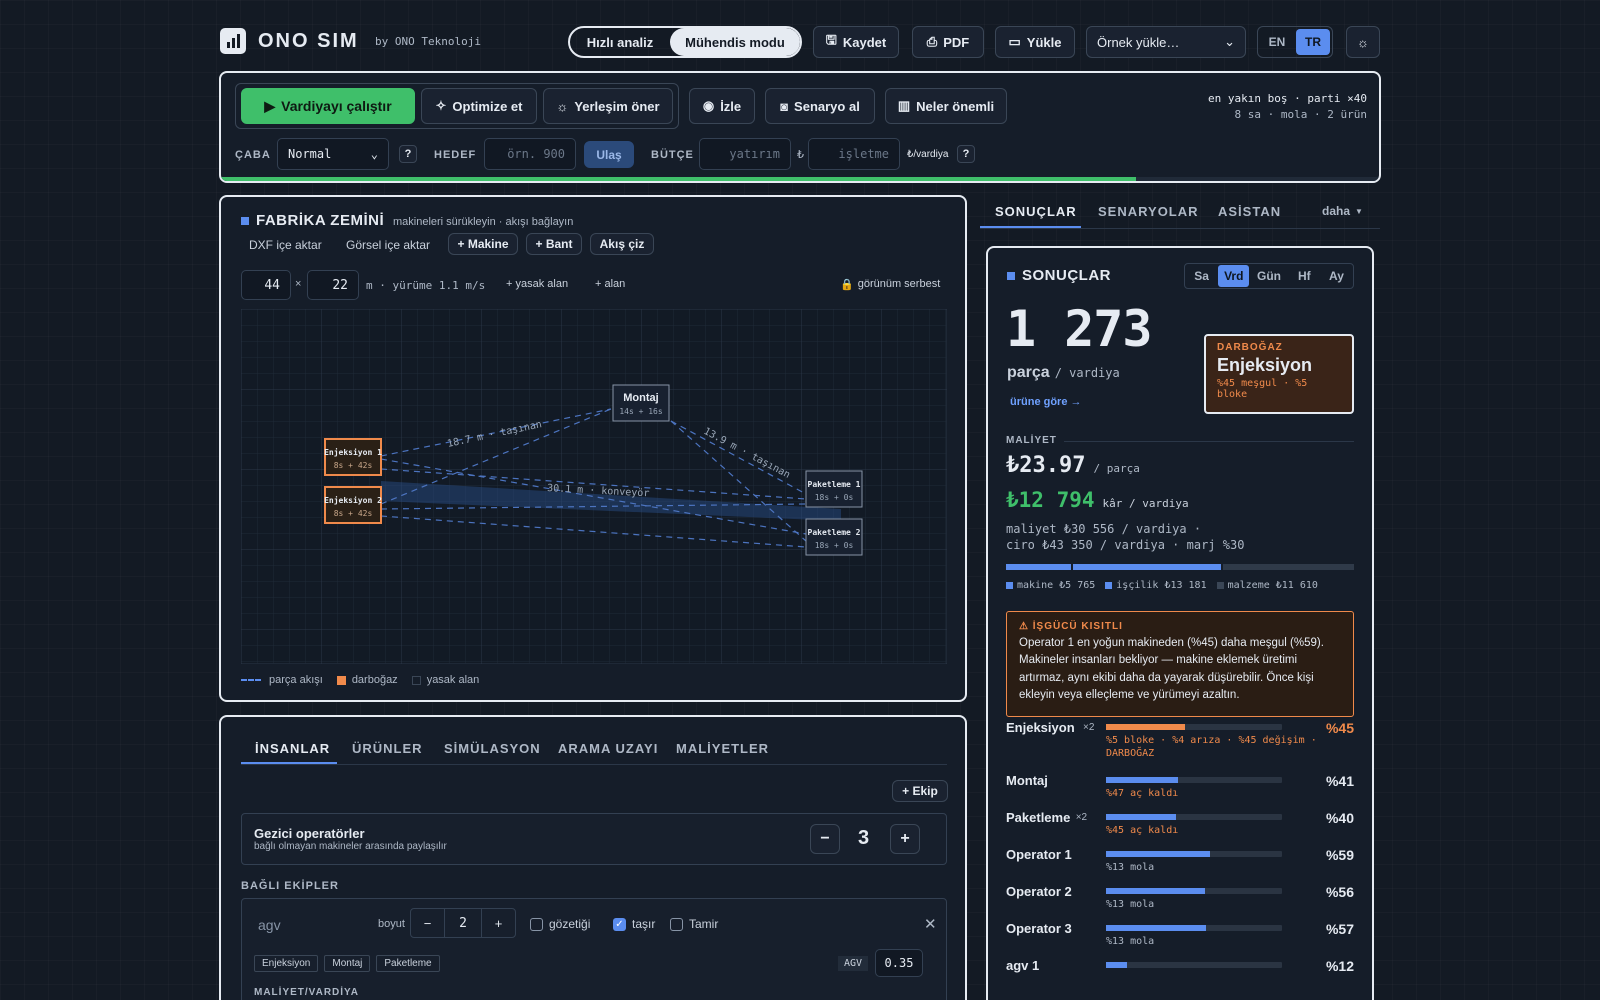  Describe the element at coordinates (820, 106) in the screenshot. I see `snapshot-button: ◙ Senaryo al` at that location.